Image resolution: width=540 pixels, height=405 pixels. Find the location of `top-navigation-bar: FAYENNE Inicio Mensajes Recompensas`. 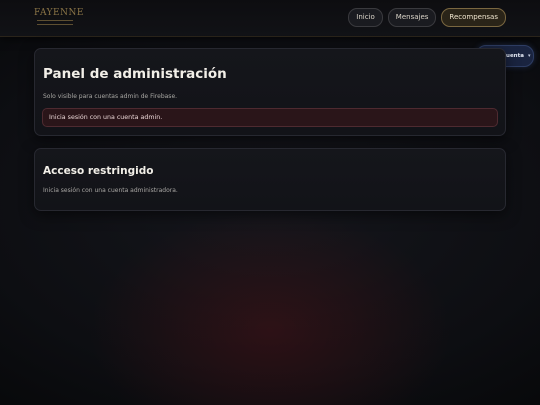

top-navigation-bar: FAYENNE Inicio Mensajes Recompensas is located at coordinates (270, 18).